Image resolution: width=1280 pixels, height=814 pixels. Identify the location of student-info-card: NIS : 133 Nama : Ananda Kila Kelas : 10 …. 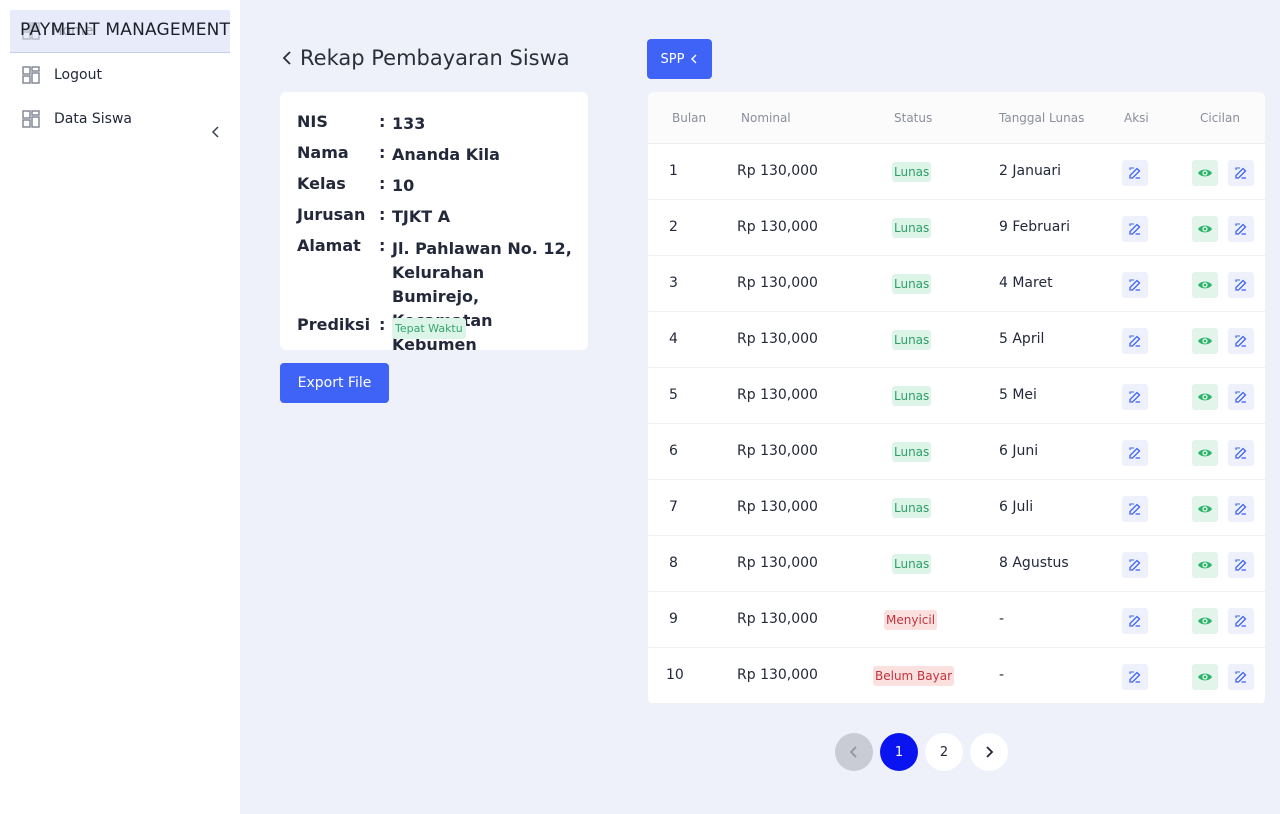
(434, 223).